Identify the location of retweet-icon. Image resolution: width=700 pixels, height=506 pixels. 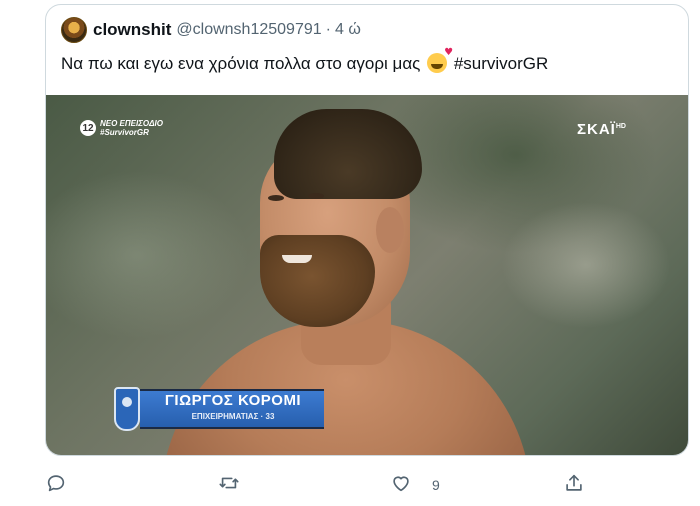
(229, 485).